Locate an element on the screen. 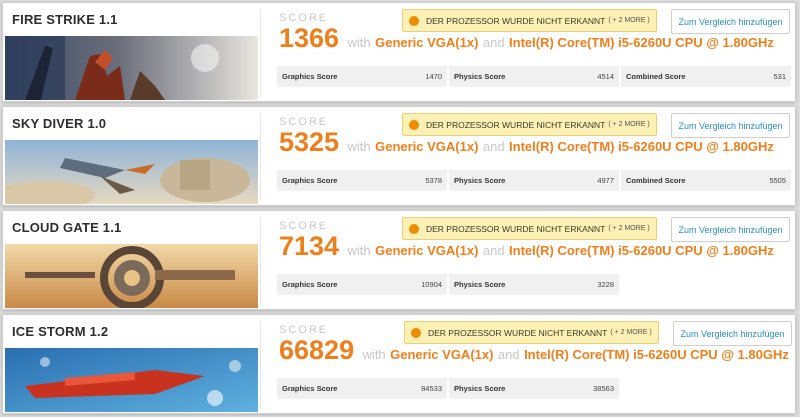 Image resolution: width=800 pixels, height=417 pixels. subscore-physics: Physics Score 3228 is located at coordinates (534, 284).